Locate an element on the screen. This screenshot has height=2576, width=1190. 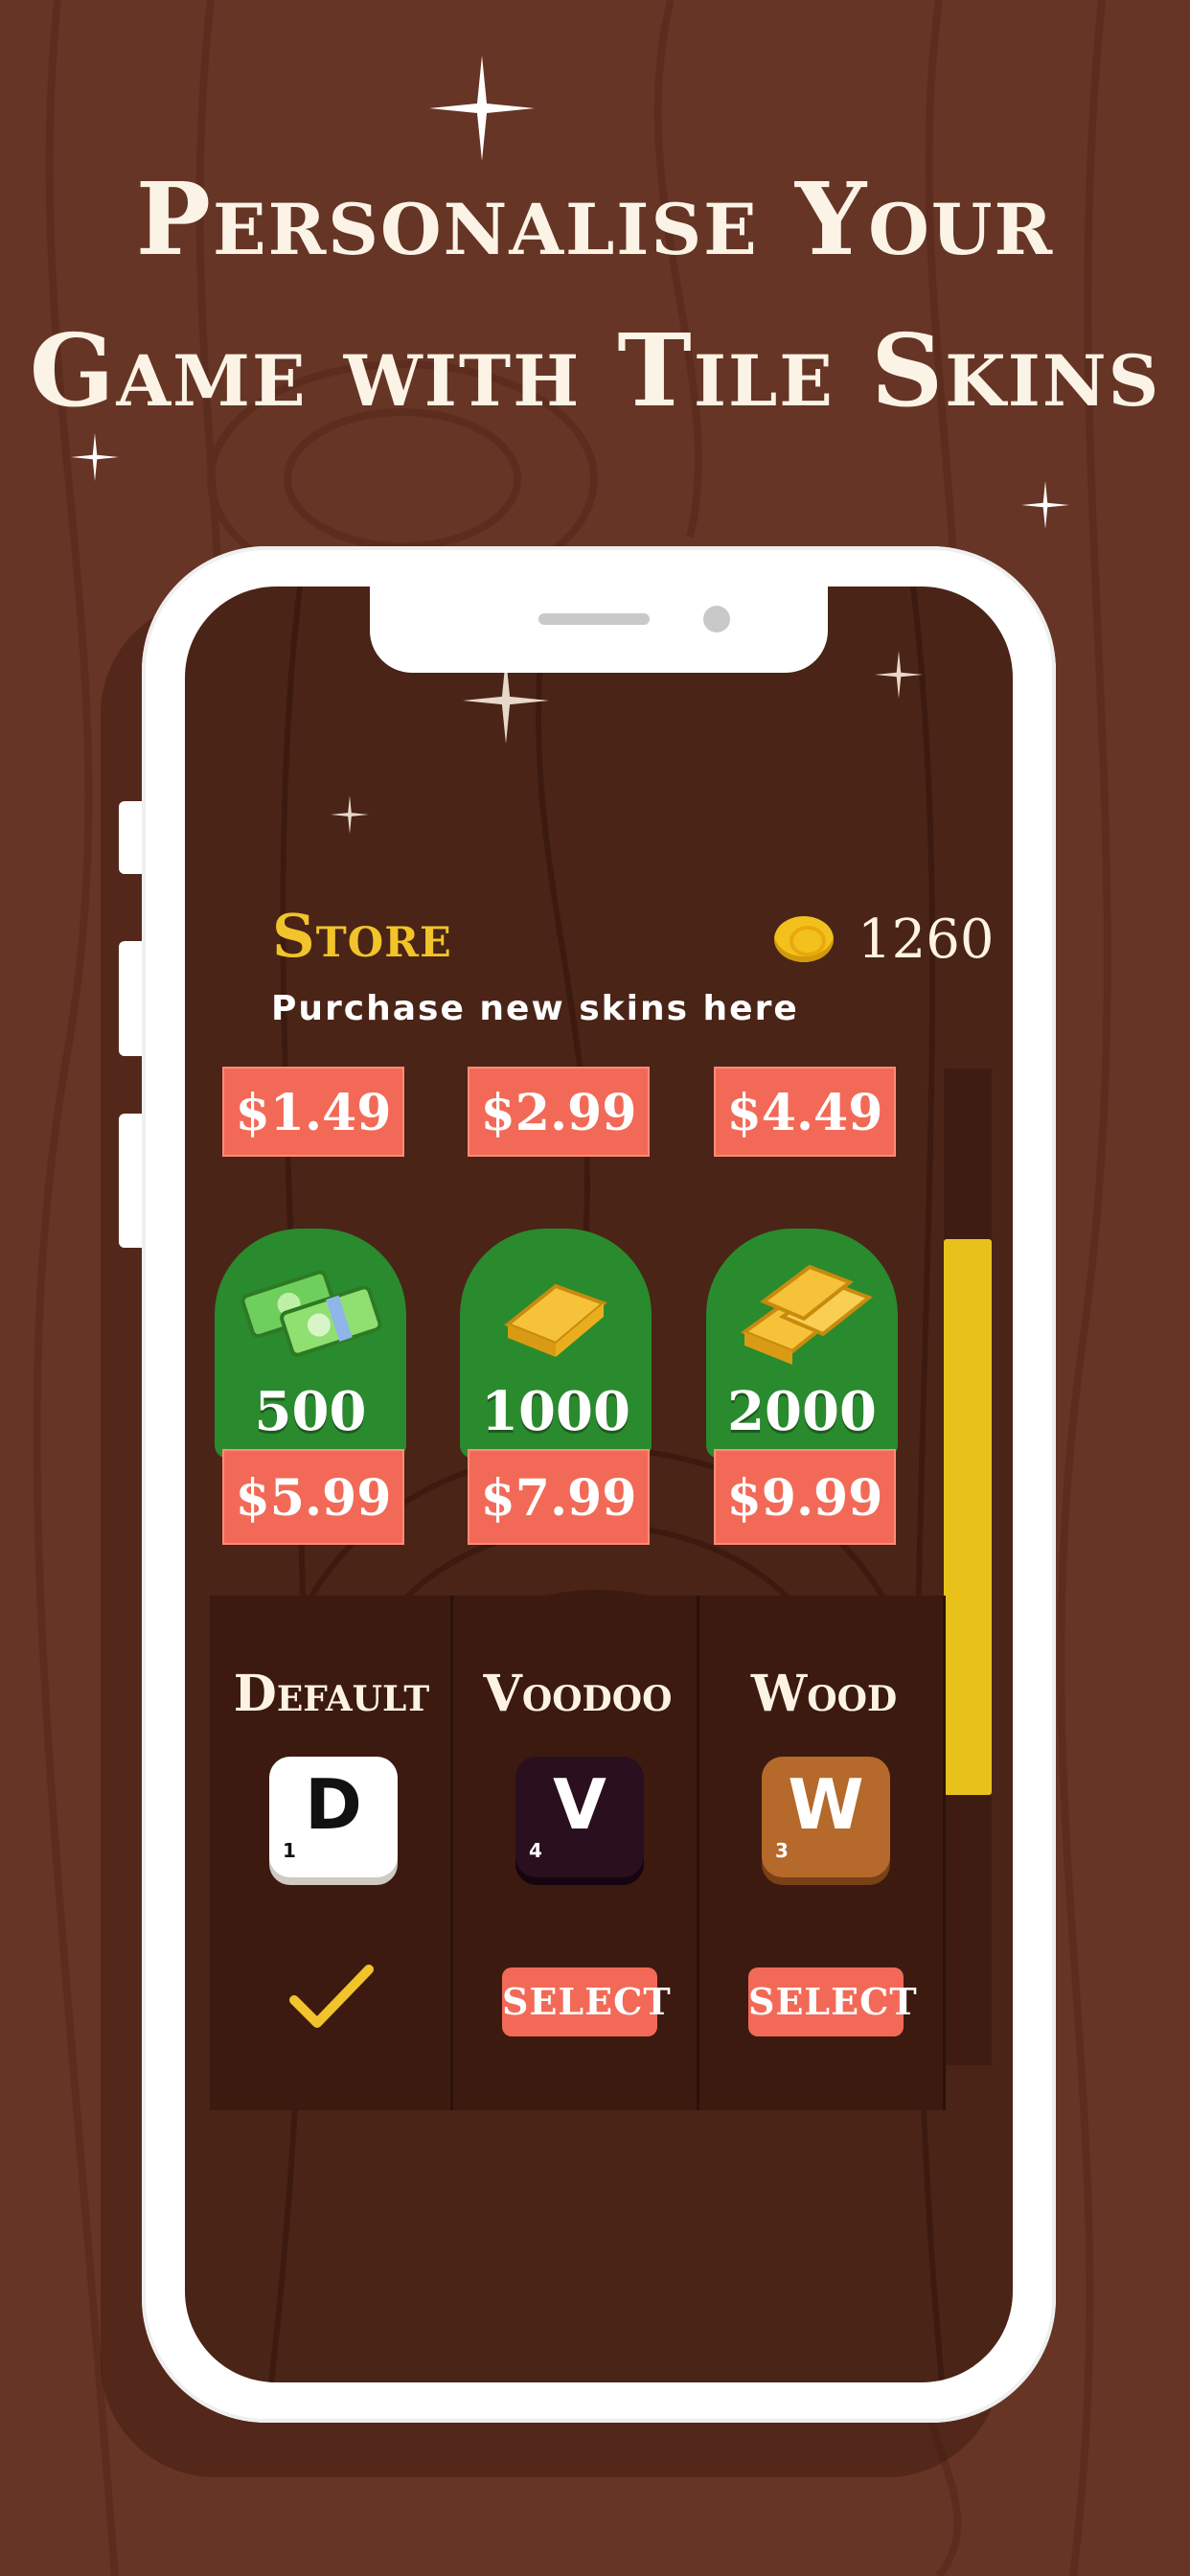
coin-icon is located at coordinates (804, 939).